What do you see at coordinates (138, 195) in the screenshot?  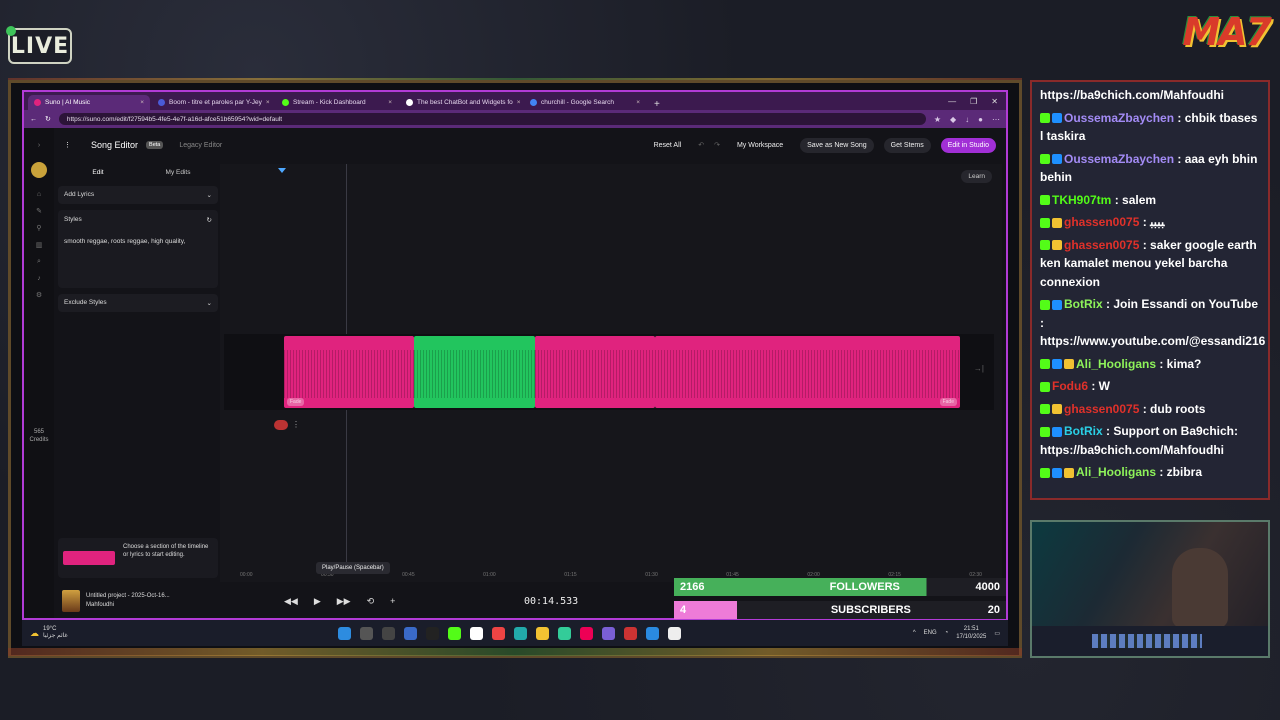 I see `add-lyrics-section: Add Lyrics ⌄` at bounding box center [138, 195].